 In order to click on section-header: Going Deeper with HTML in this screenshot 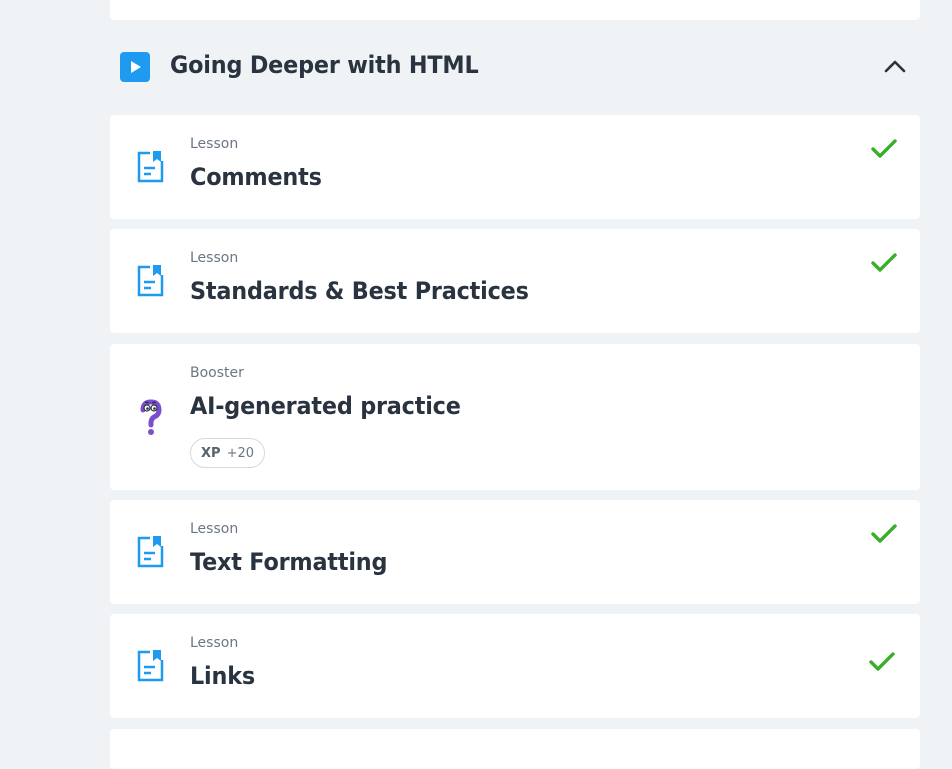, I will do `click(515, 67)`.